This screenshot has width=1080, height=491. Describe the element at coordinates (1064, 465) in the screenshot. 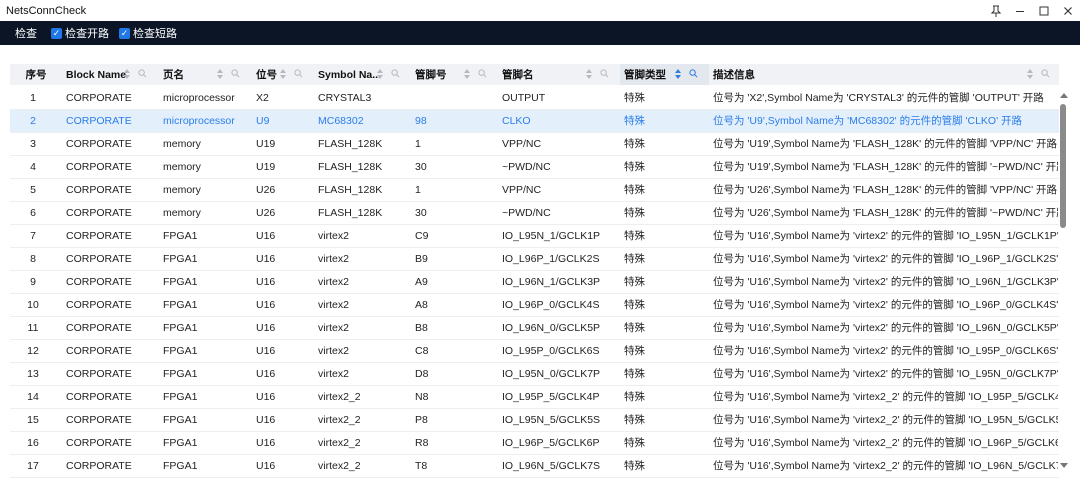

I see `scroll-down-icon` at that location.